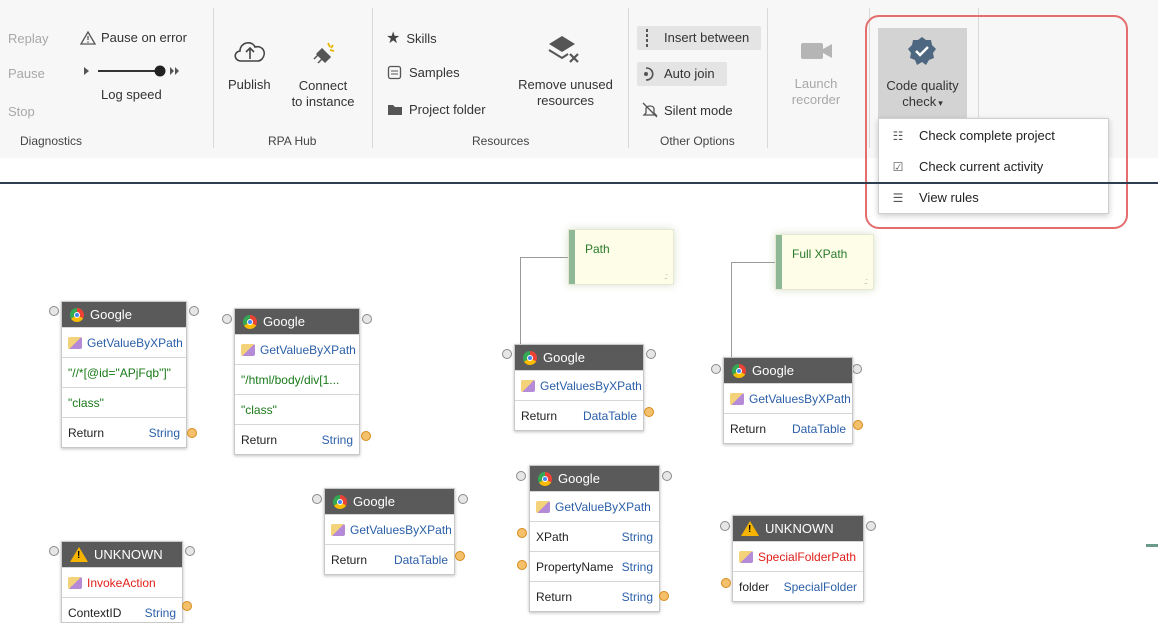 This screenshot has height=623, width=1158. What do you see at coordinates (28, 38) in the screenshot?
I see `replay-button: Replay` at bounding box center [28, 38].